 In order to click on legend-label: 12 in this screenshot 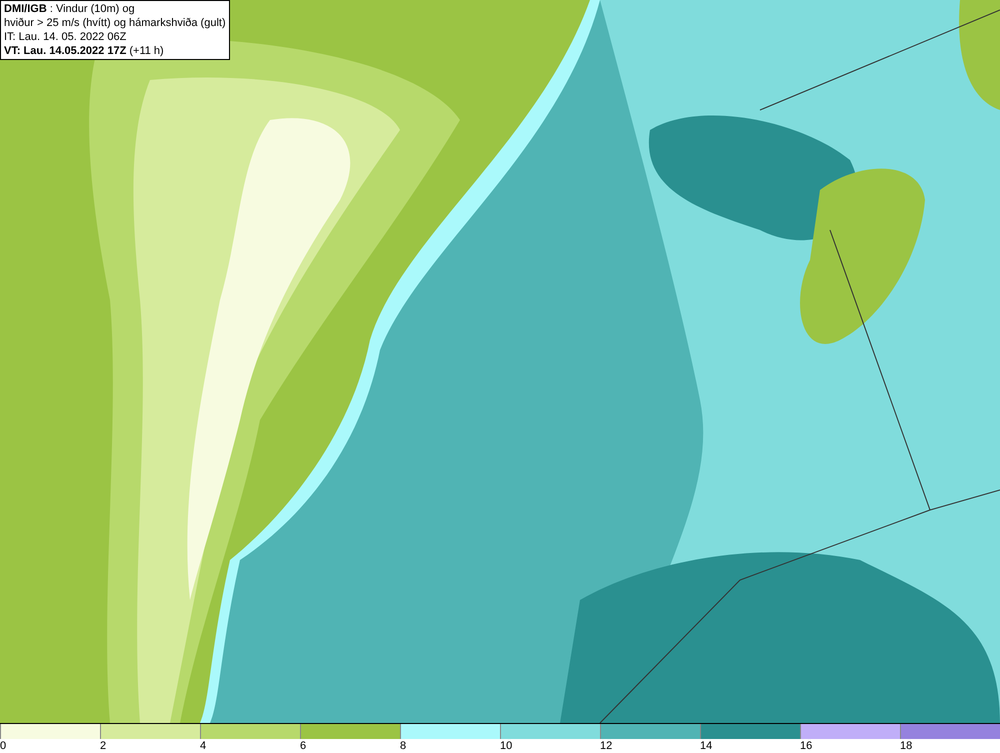, I will do `click(606, 746)`.